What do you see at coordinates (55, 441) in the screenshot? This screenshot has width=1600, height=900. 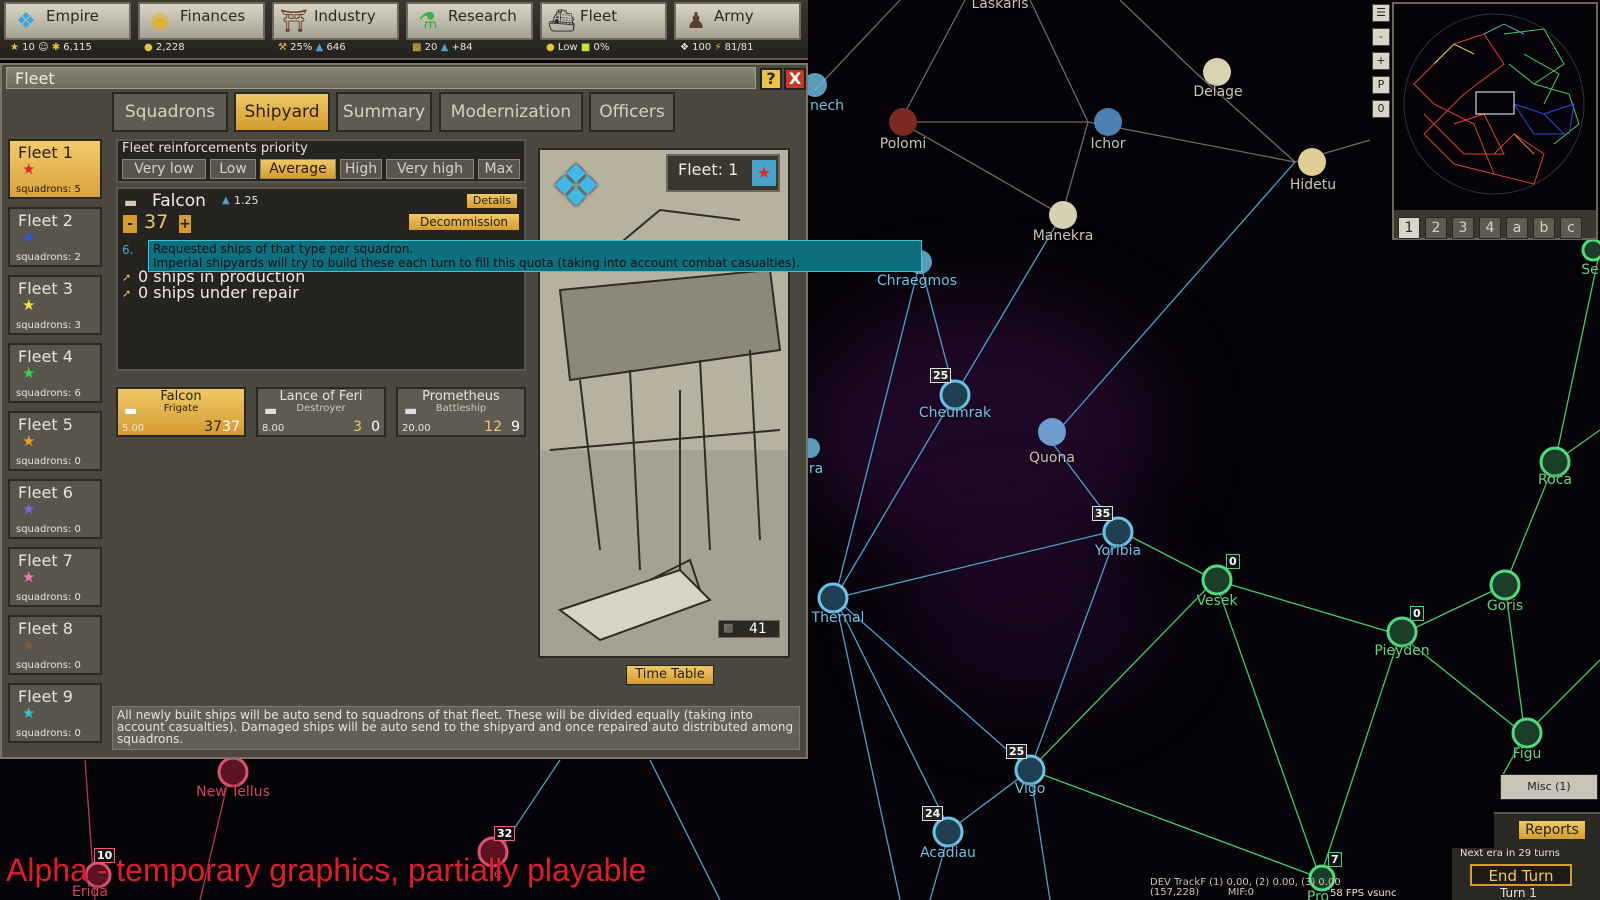 I see `fleet-button-5: Fleet 5 ★ squadrons: 0` at bounding box center [55, 441].